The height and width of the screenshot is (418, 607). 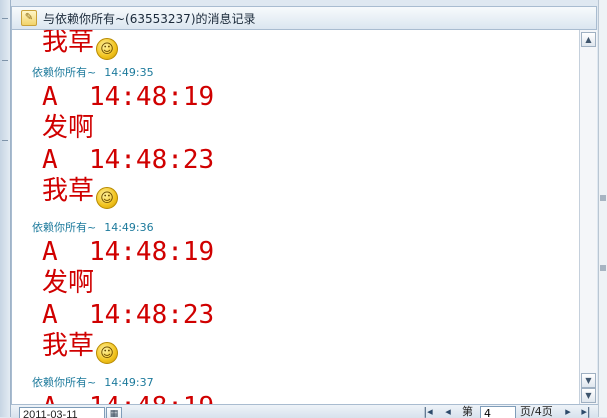 What do you see at coordinates (467, 411) in the screenshot?
I see `page-prefix: 第` at bounding box center [467, 411].